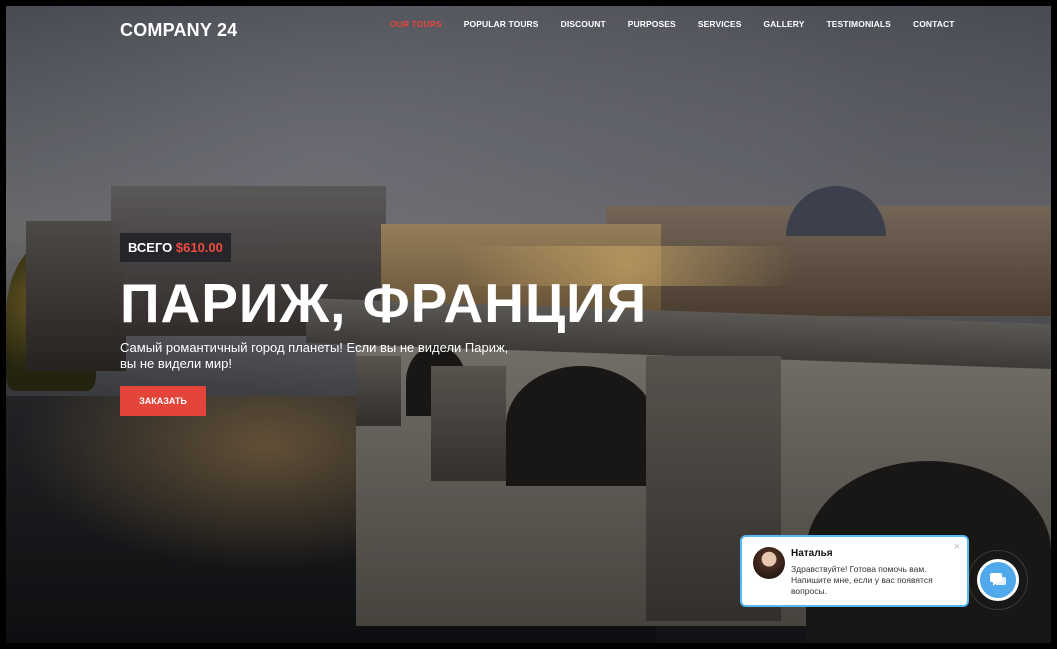  What do you see at coordinates (501, 24) in the screenshot?
I see `nav-popular-tours: POPULAR TOURS` at bounding box center [501, 24].